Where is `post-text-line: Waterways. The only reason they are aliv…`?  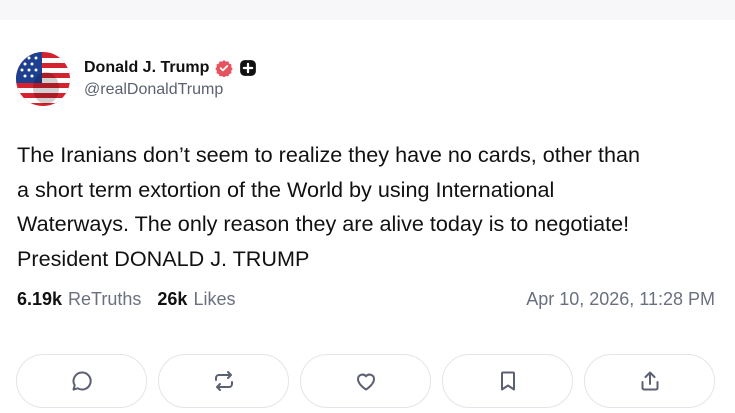
post-text-line: Waterways. The only reason they are aliv… is located at coordinates (323, 223).